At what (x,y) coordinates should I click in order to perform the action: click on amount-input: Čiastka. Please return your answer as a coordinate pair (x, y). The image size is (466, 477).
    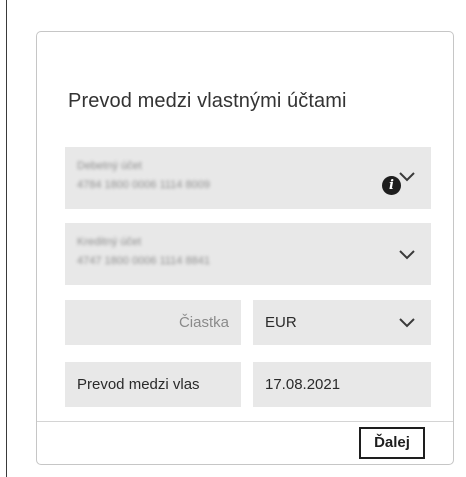
    Looking at the image, I should click on (153, 322).